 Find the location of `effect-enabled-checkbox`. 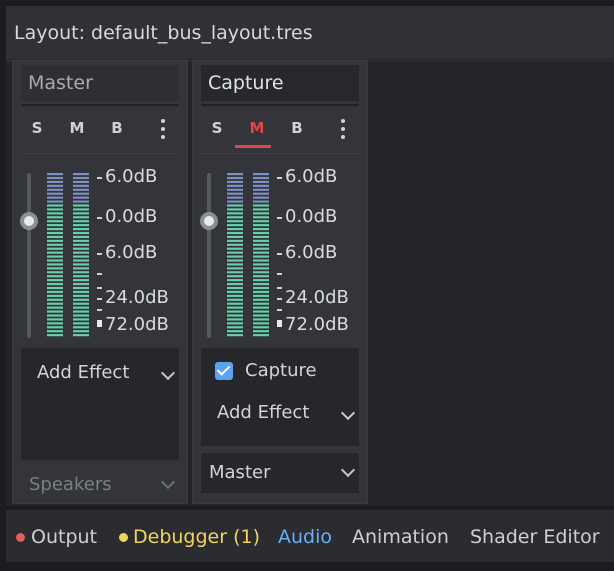

effect-enabled-checkbox is located at coordinates (224, 371).